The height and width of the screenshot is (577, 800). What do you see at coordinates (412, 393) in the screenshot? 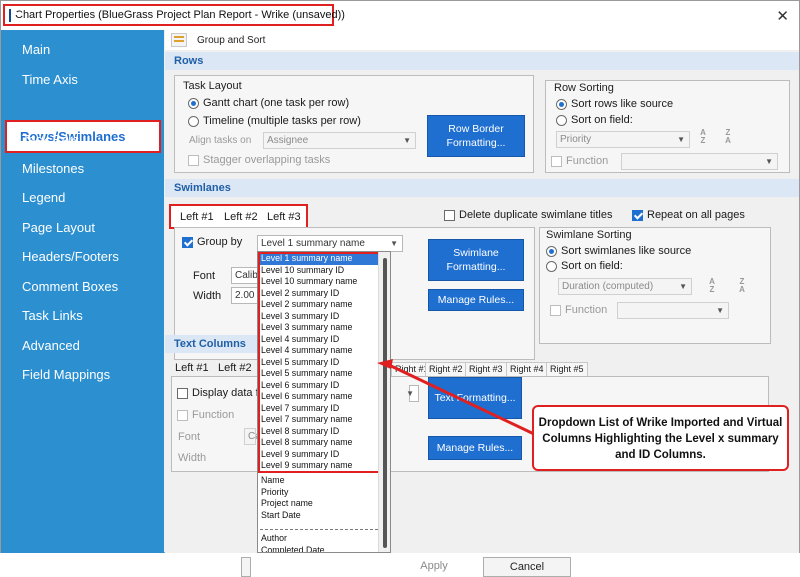
I see `display-data-select: ▼` at bounding box center [412, 393].